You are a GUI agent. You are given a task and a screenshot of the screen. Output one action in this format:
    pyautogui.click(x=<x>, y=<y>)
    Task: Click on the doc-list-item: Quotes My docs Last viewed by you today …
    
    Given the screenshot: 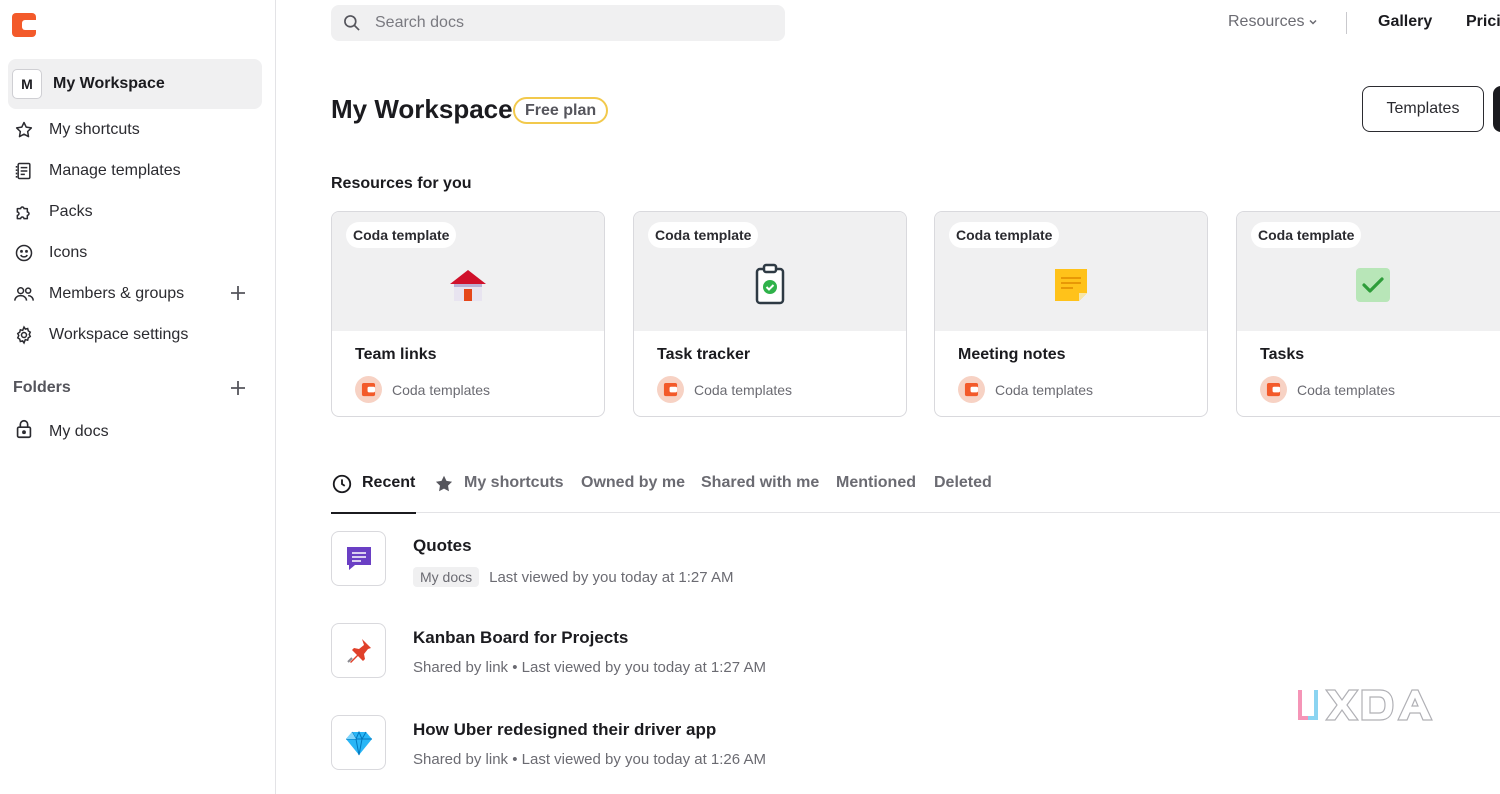 What is the action you would take?
    pyautogui.click(x=781, y=561)
    